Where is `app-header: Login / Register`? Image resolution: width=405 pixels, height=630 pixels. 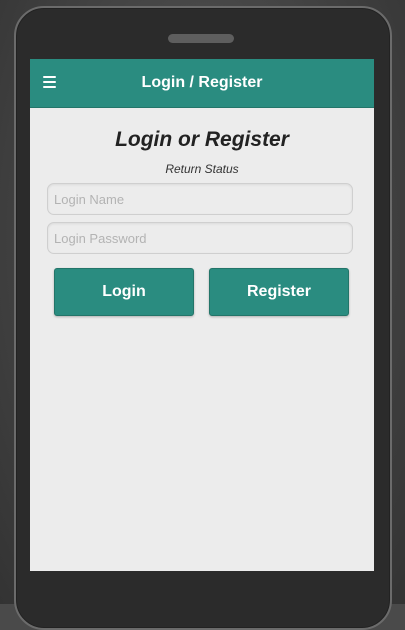
app-header: Login / Register is located at coordinates (202, 83).